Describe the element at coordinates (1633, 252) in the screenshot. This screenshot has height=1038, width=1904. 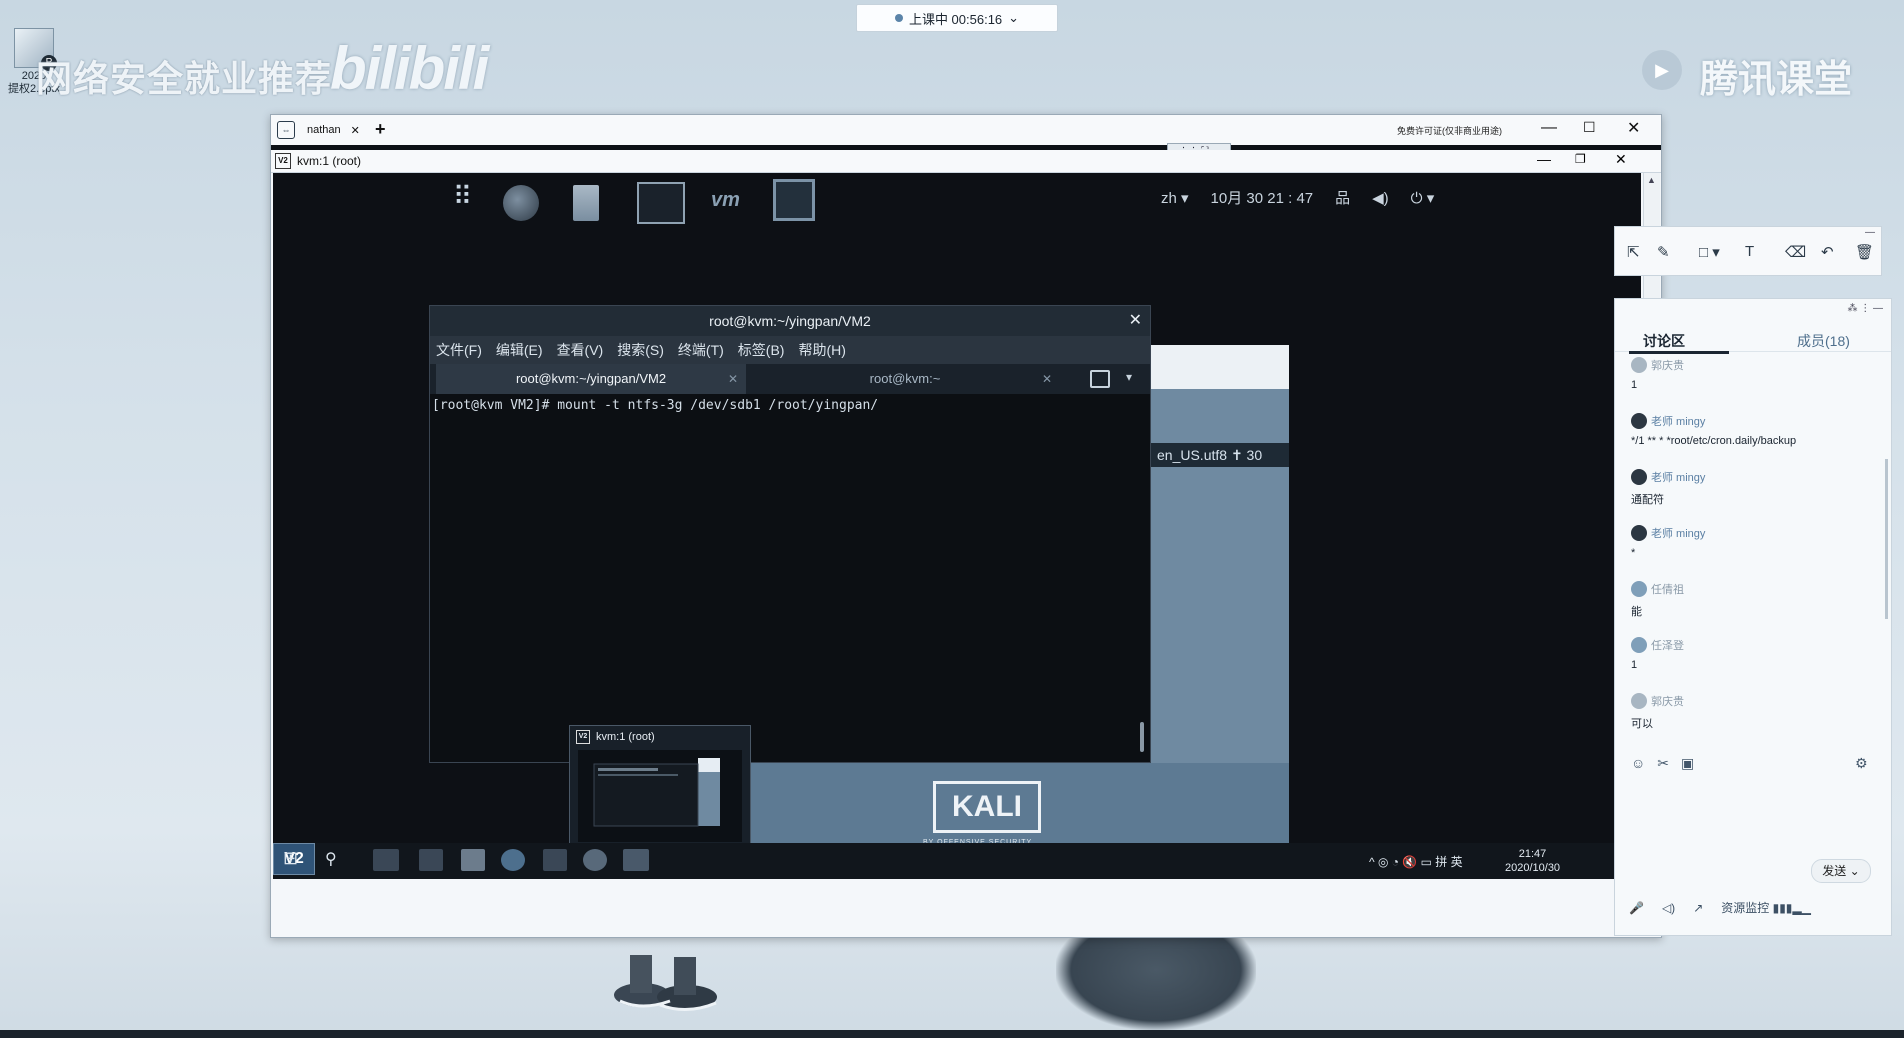
I see `select-tool-icon: ⇱` at that location.